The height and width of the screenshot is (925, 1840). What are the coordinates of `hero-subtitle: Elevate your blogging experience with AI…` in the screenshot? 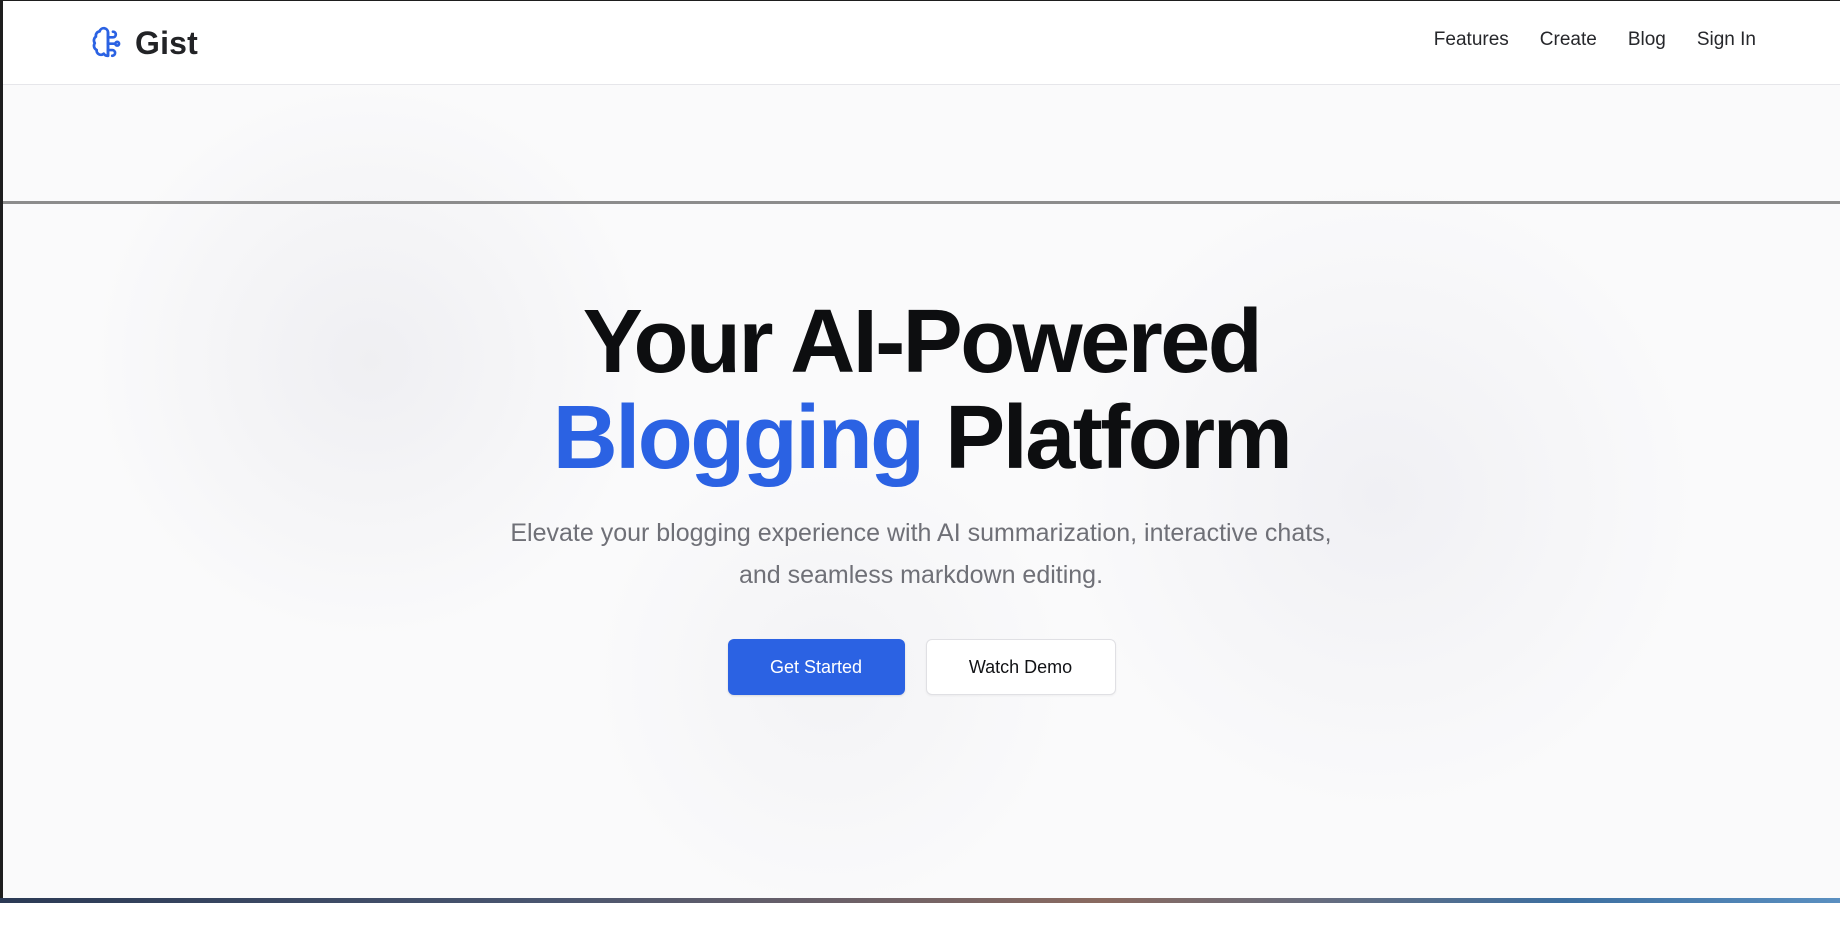 It's located at (921, 554).